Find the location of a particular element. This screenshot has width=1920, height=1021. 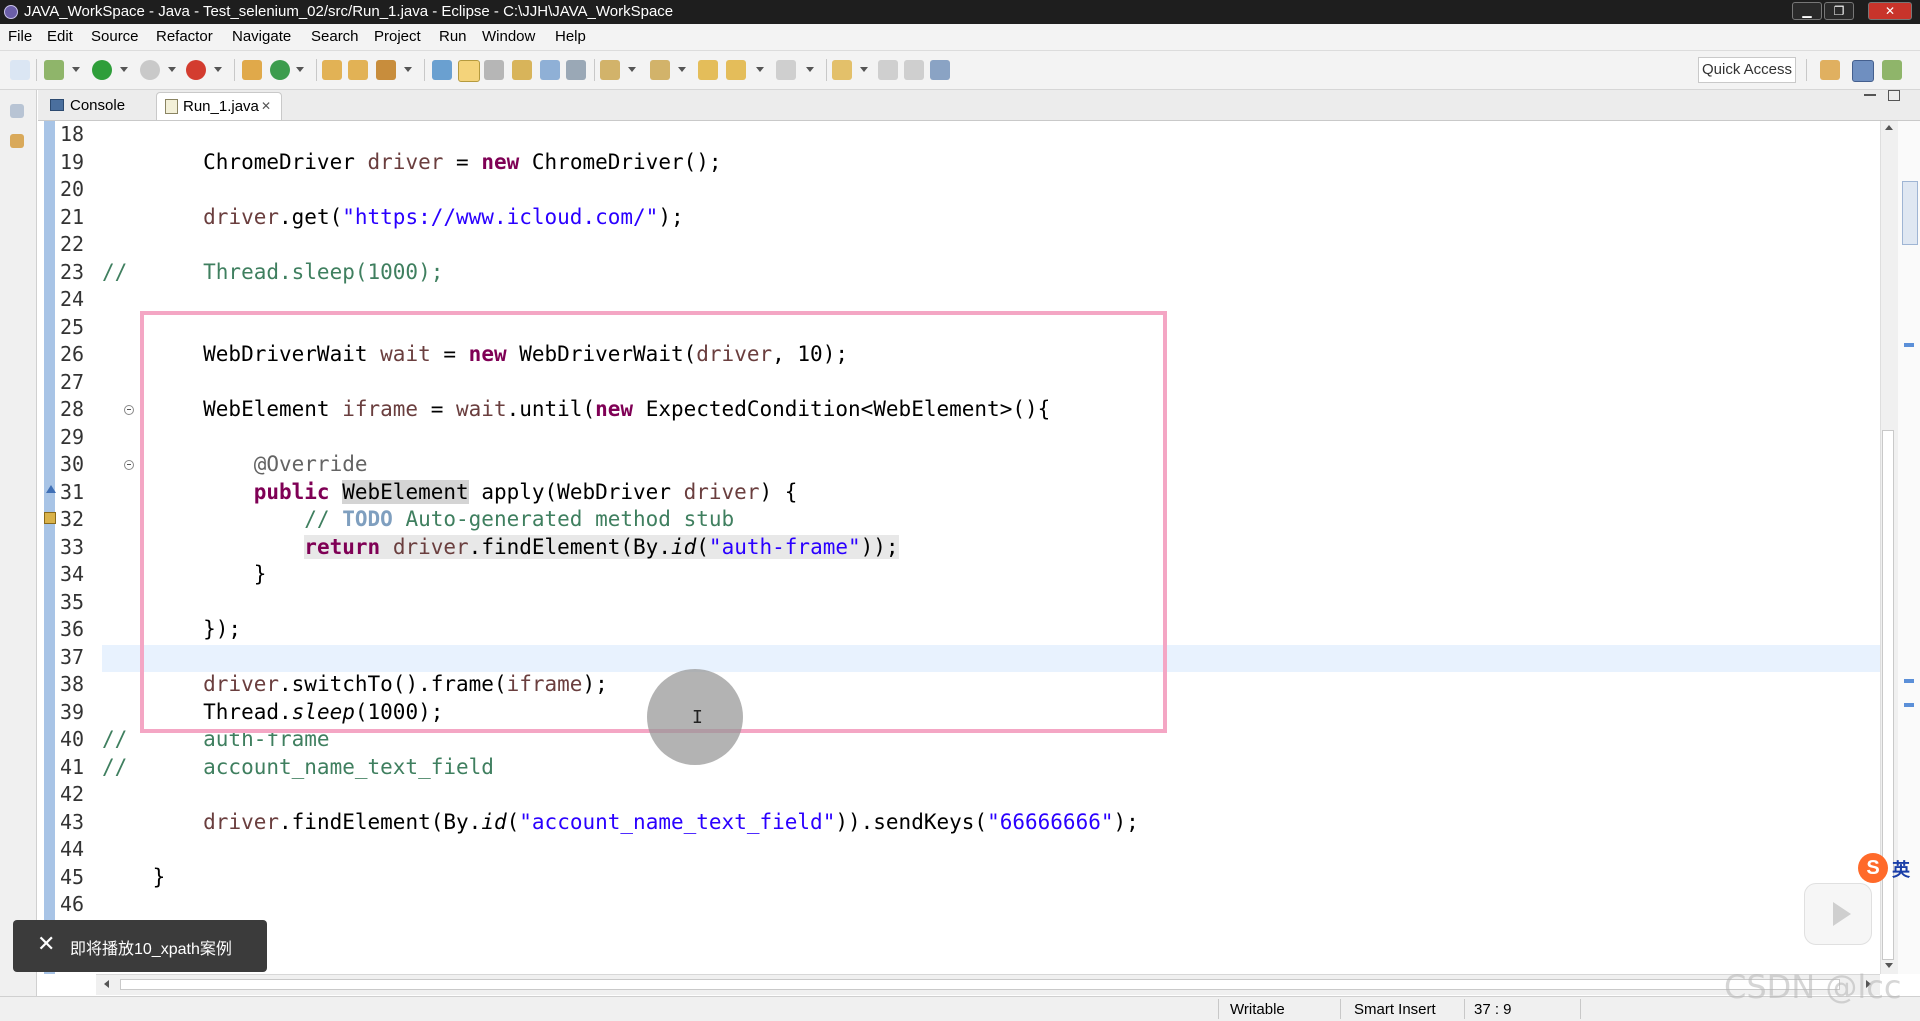

pointer-icon is located at coordinates (20, 70).